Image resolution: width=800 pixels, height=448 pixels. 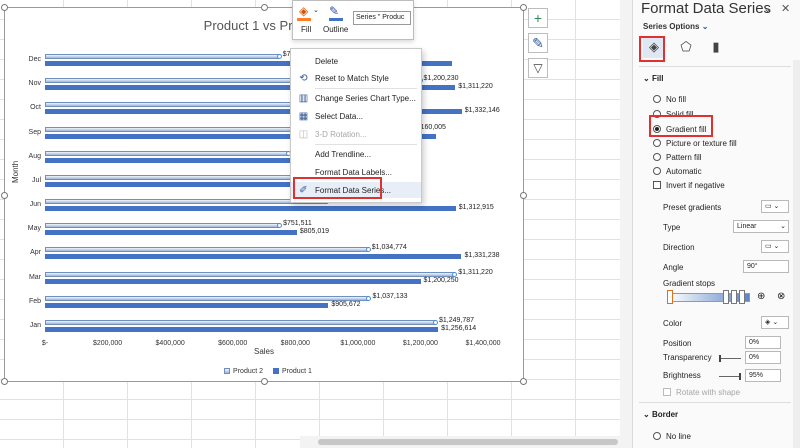 What do you see at coordinates (689, 185) in the screenshot?
I see `checkbox-invert: Invert if negative` at bounding box center [689, 185].